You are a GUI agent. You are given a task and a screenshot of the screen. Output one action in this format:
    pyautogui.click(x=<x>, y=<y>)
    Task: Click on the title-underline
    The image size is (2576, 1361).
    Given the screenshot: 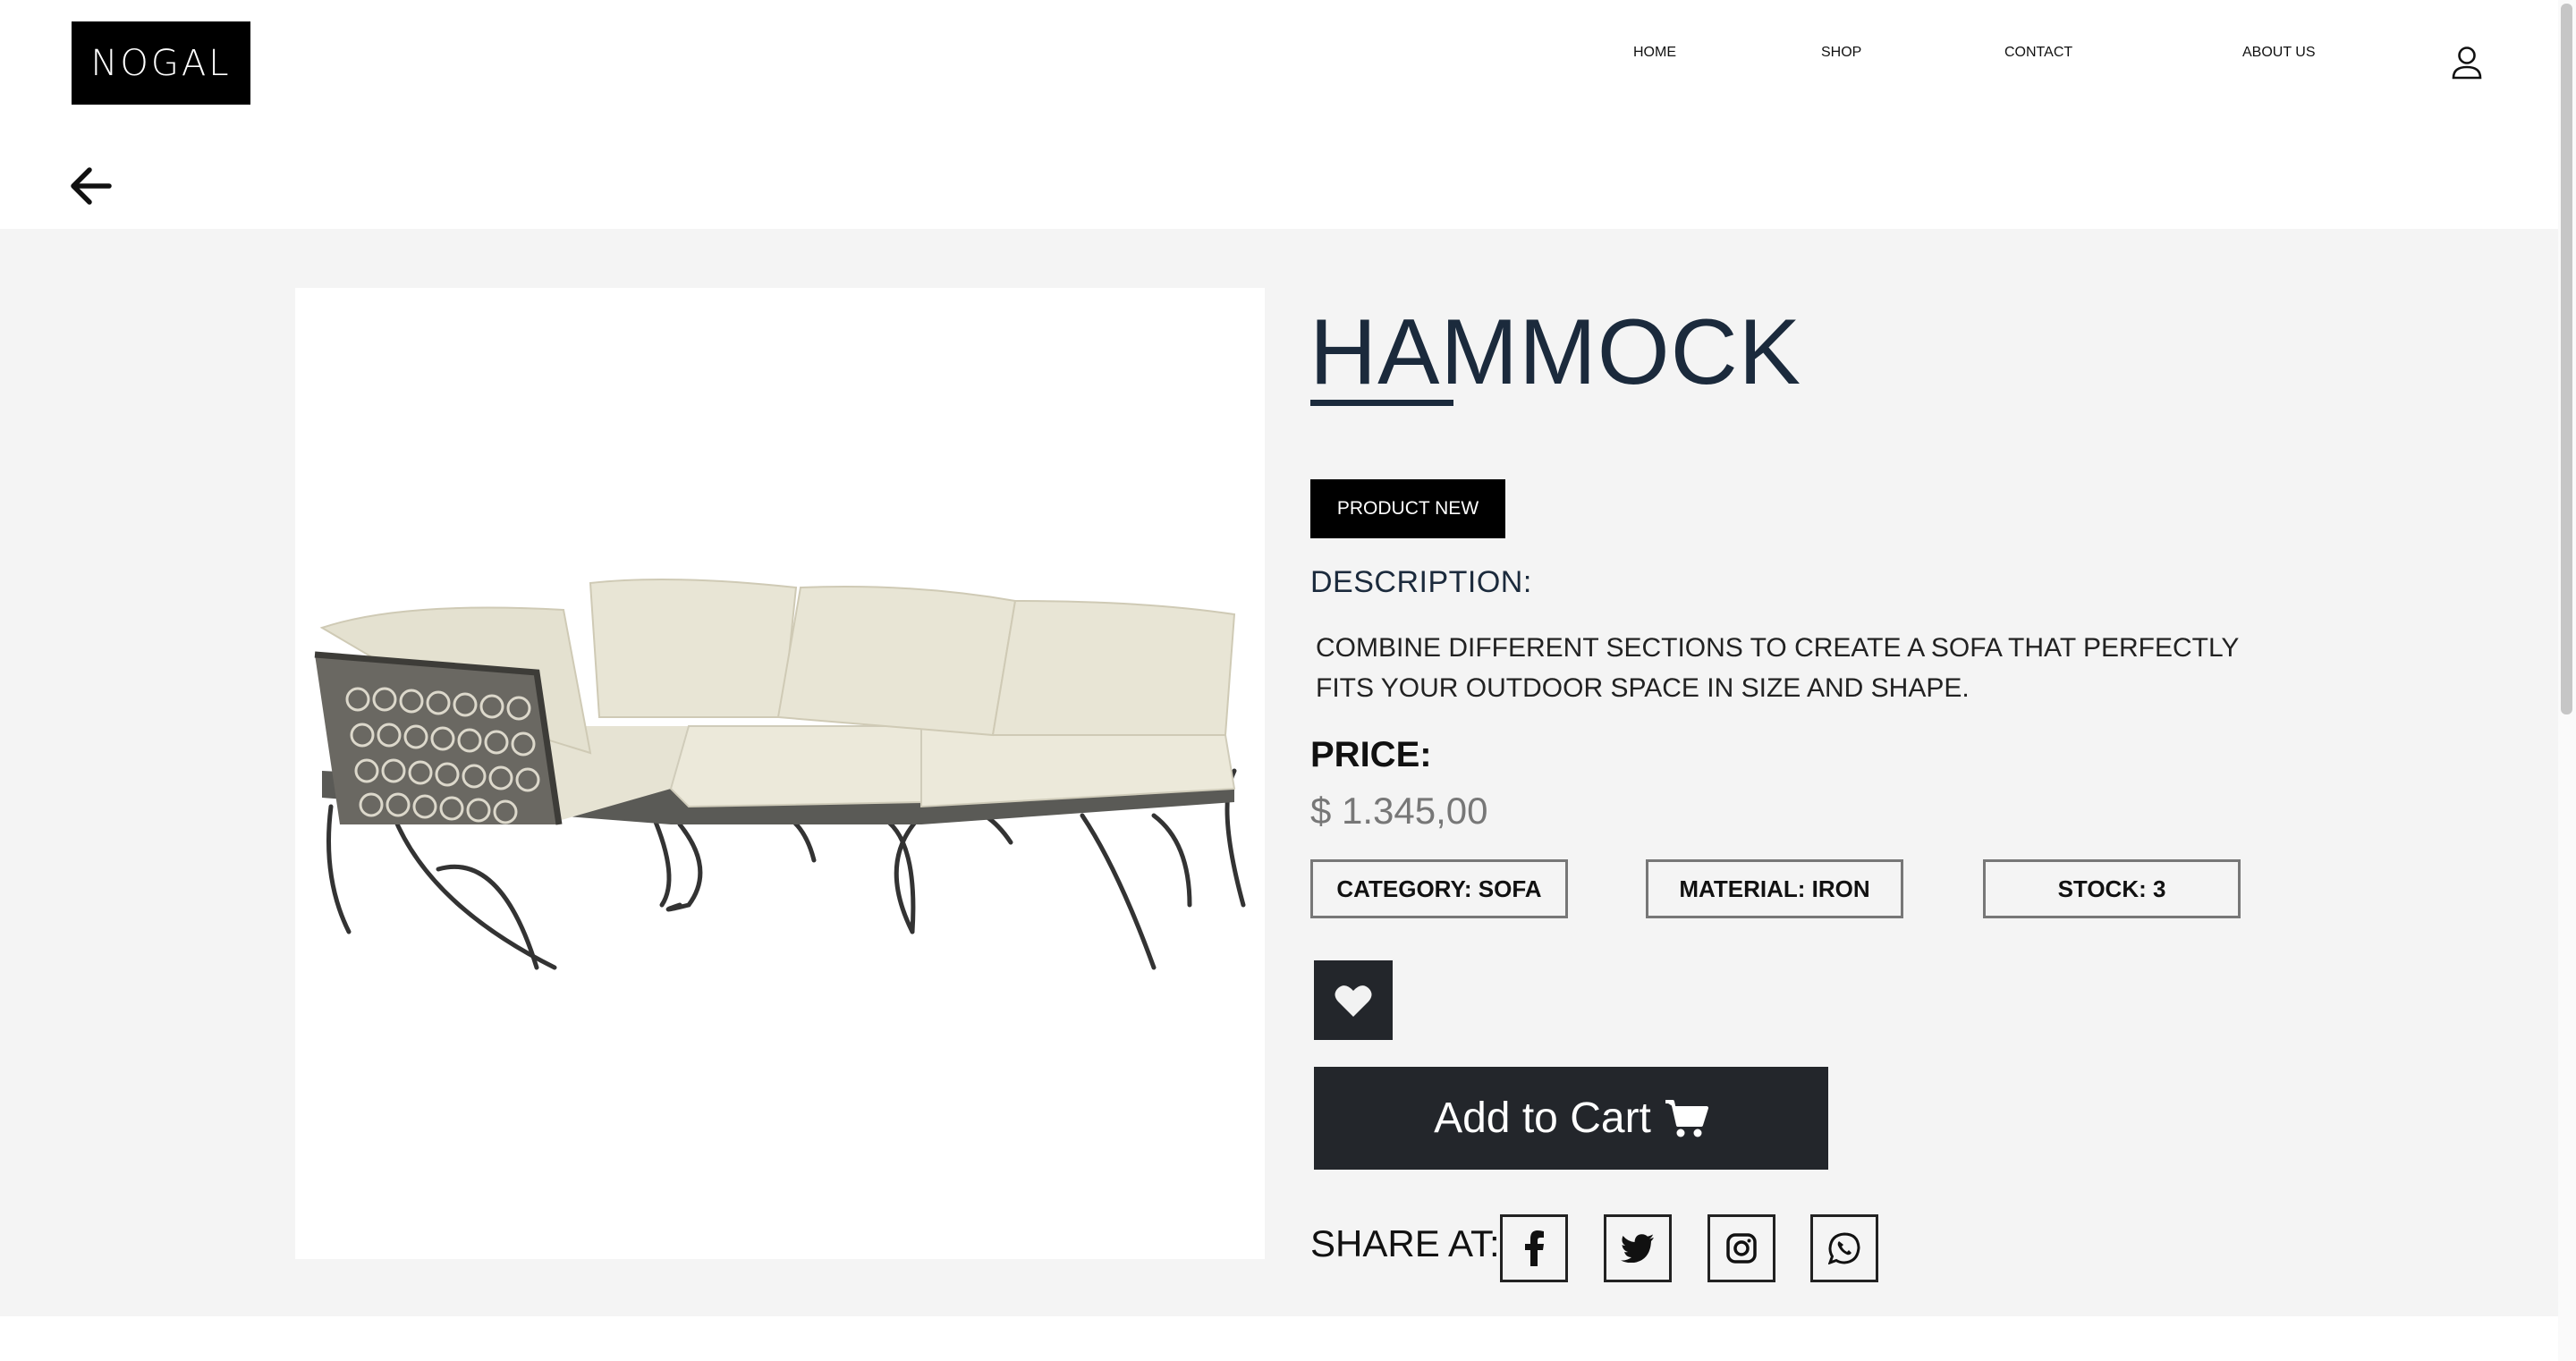 What is the action you would take?
    pyautogui.click(x=1381, y=403)
    